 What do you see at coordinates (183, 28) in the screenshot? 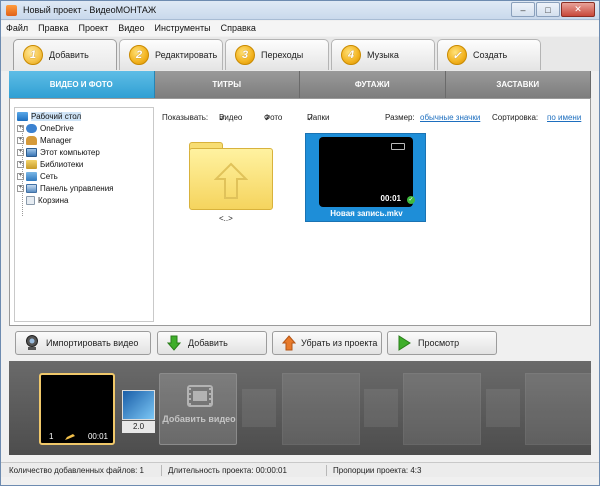
I see `menu-tools: Инструменты` at bounding box center [183, 28].